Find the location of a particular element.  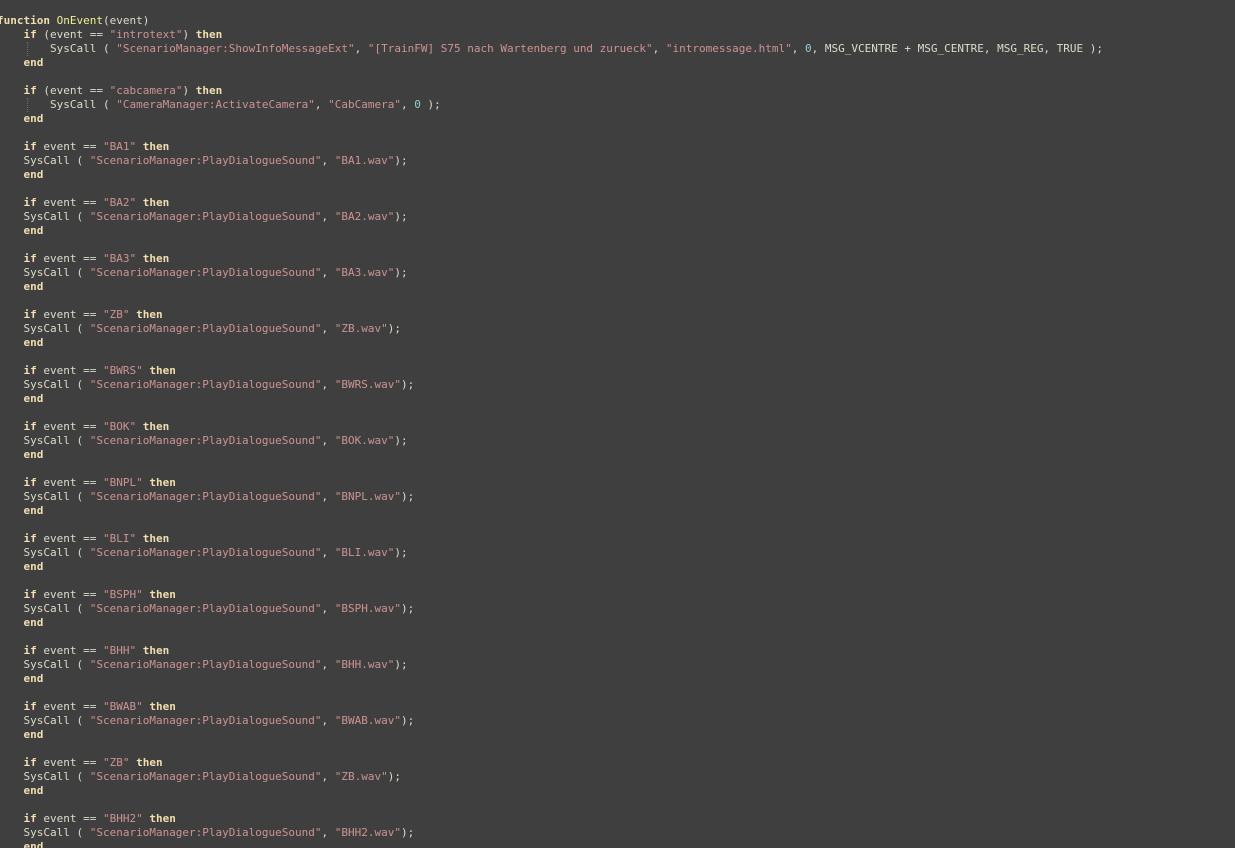

string-token: "ZB" is located at coordinates (116, 314).